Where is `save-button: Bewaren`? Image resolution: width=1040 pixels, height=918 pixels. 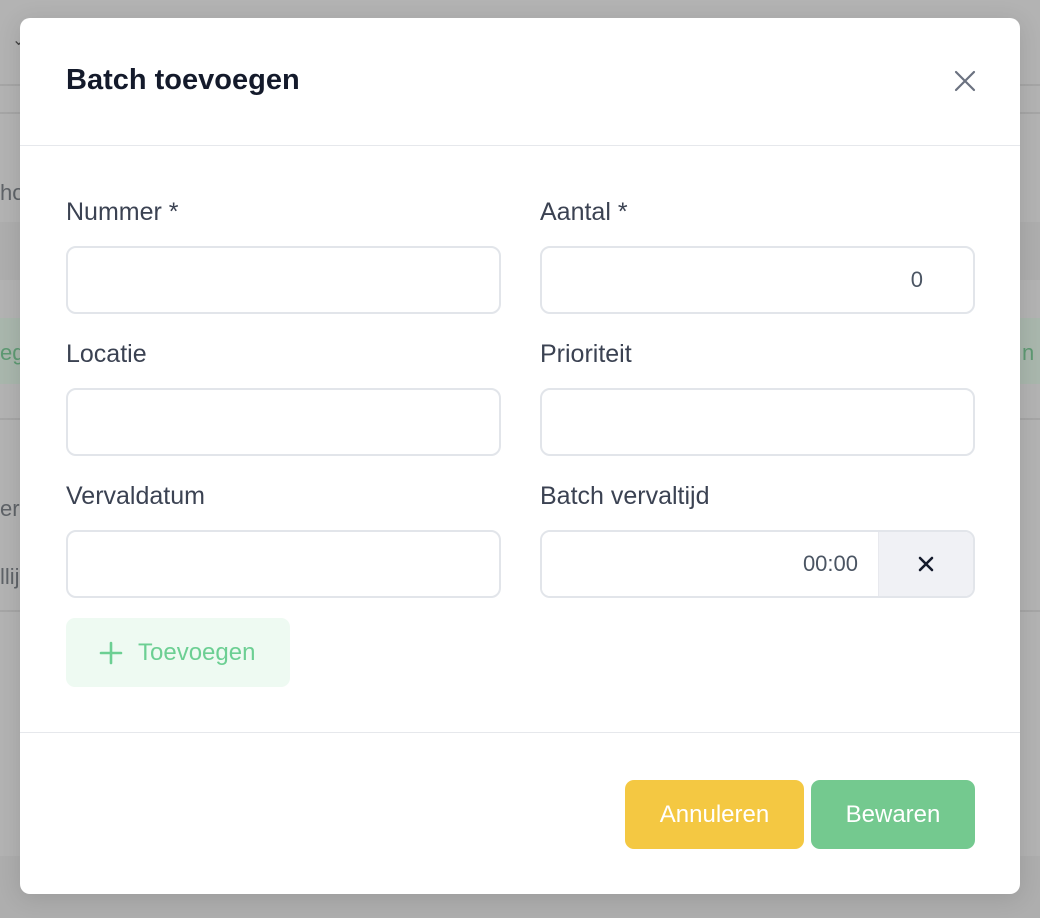 save-button: Bewaren is located at coordinates (893, 814).